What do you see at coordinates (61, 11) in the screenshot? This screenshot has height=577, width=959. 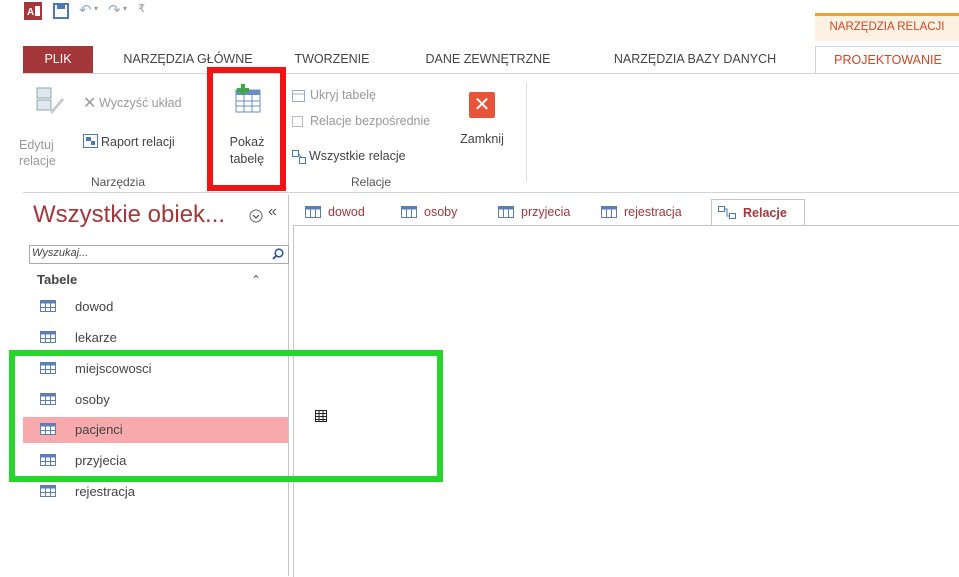 I see `save-icon` at bounding box center [61, 11].